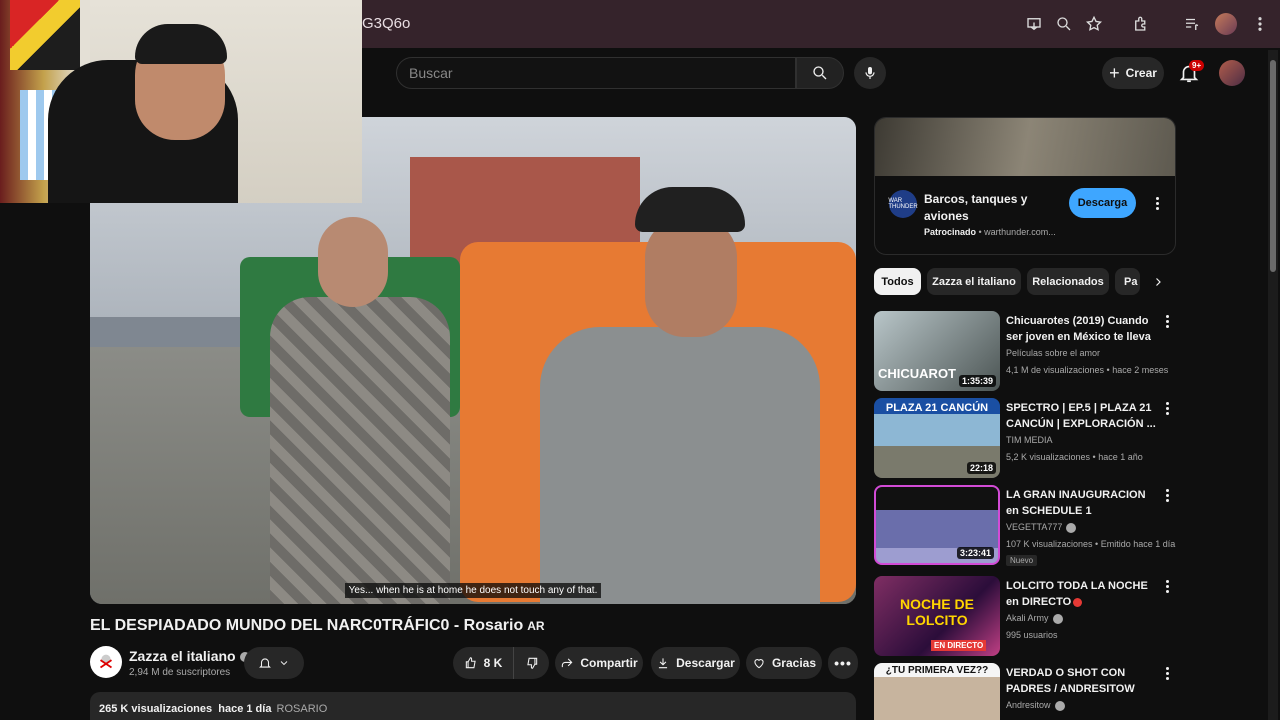  What do you see at coordinates (974, 281) in the screenshot?
I see `chip-channel: Zazza el italiano` at bounding box center [974, 281].